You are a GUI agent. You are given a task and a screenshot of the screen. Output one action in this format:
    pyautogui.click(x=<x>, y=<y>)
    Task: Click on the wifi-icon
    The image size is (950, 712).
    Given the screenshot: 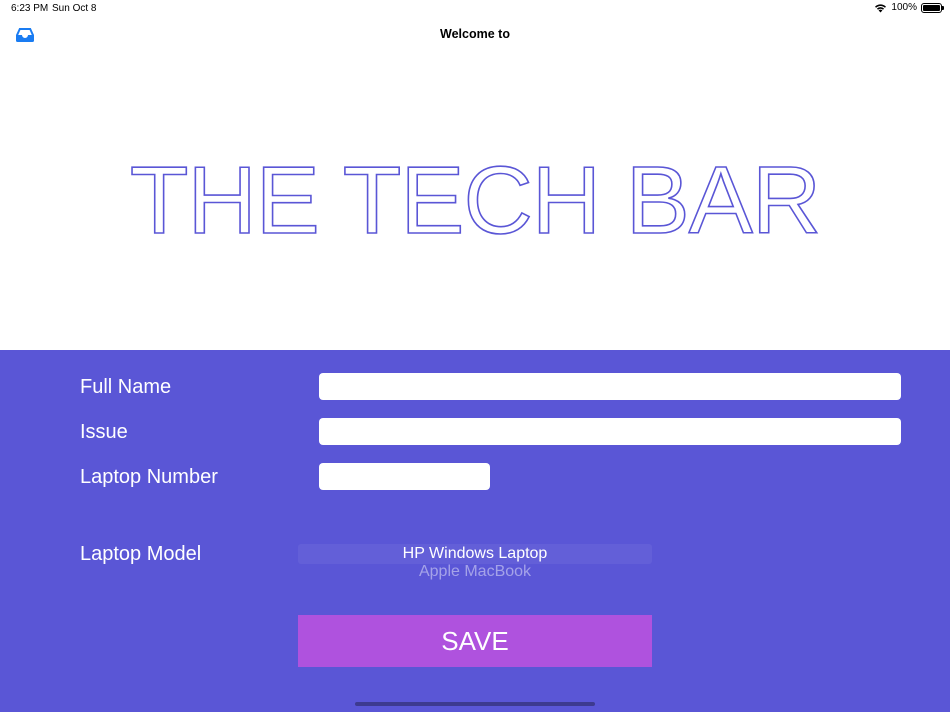 What is the action you would take?
    pyautogui.click(x=881, y=7)
    